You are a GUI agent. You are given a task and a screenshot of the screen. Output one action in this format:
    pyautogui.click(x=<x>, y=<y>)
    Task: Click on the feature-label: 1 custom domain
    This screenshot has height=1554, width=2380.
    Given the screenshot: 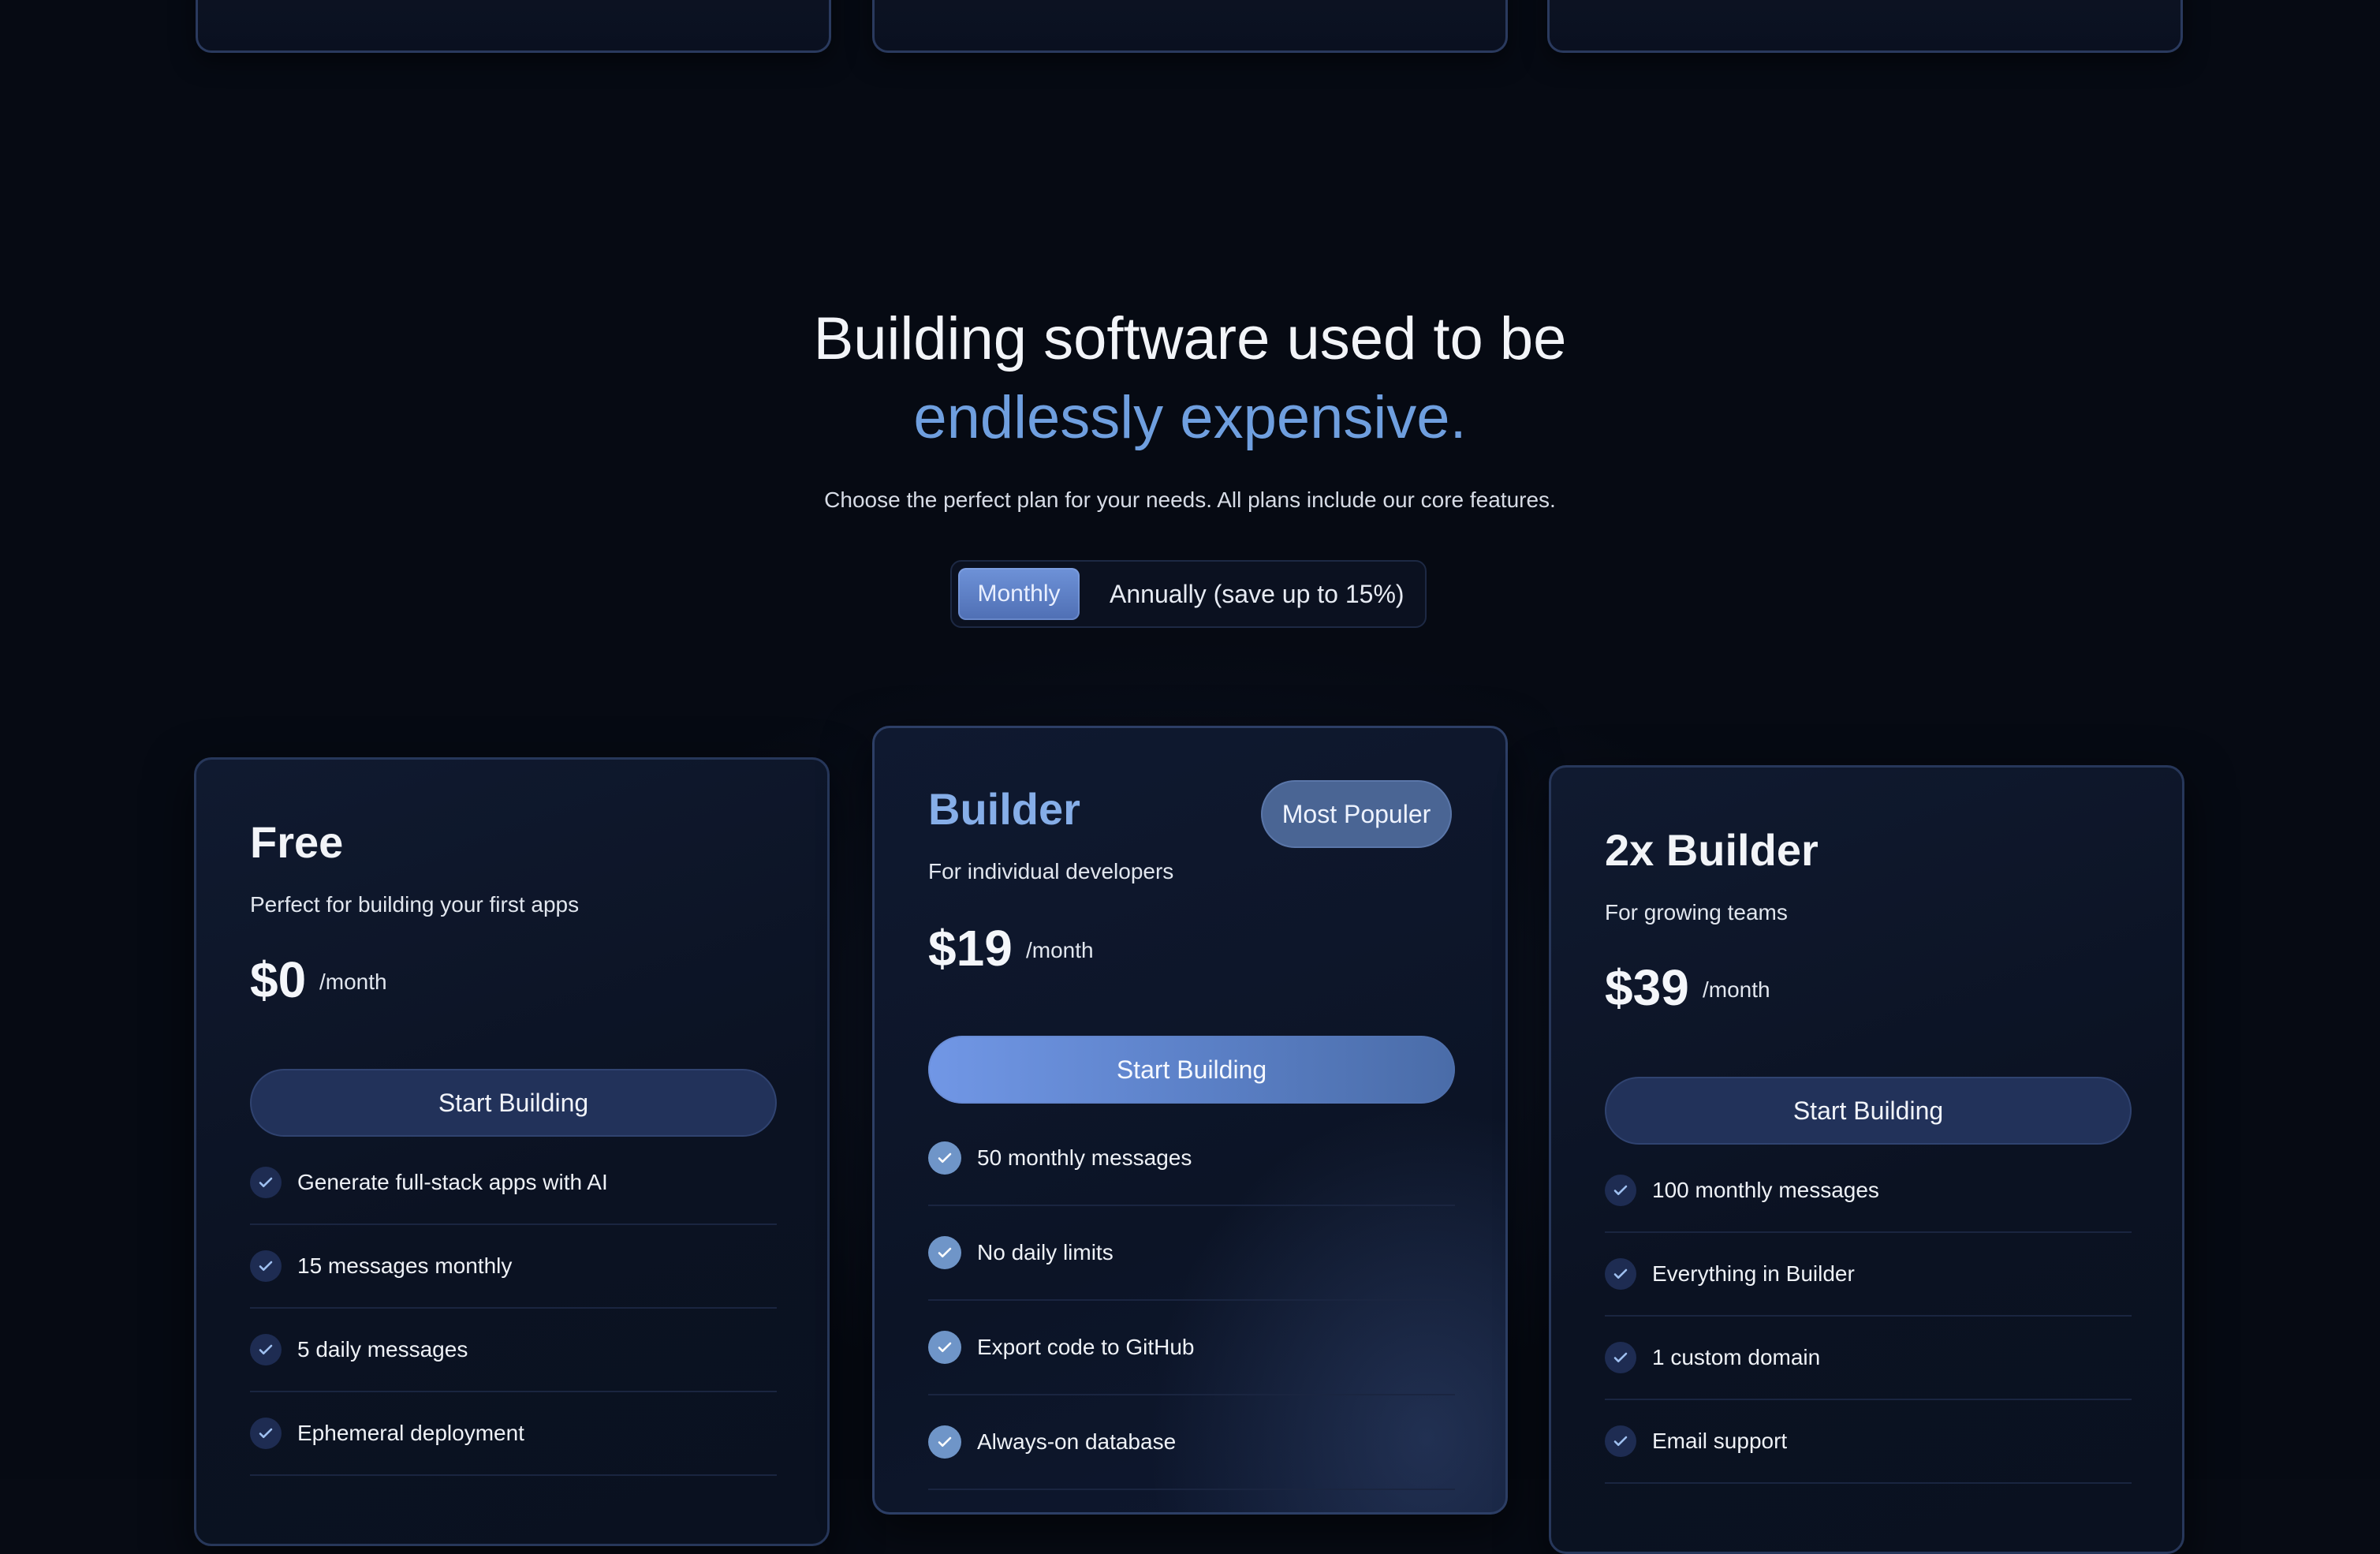 What is the action you would take?
    pyautogui.click(x=1736, y=1357)
    